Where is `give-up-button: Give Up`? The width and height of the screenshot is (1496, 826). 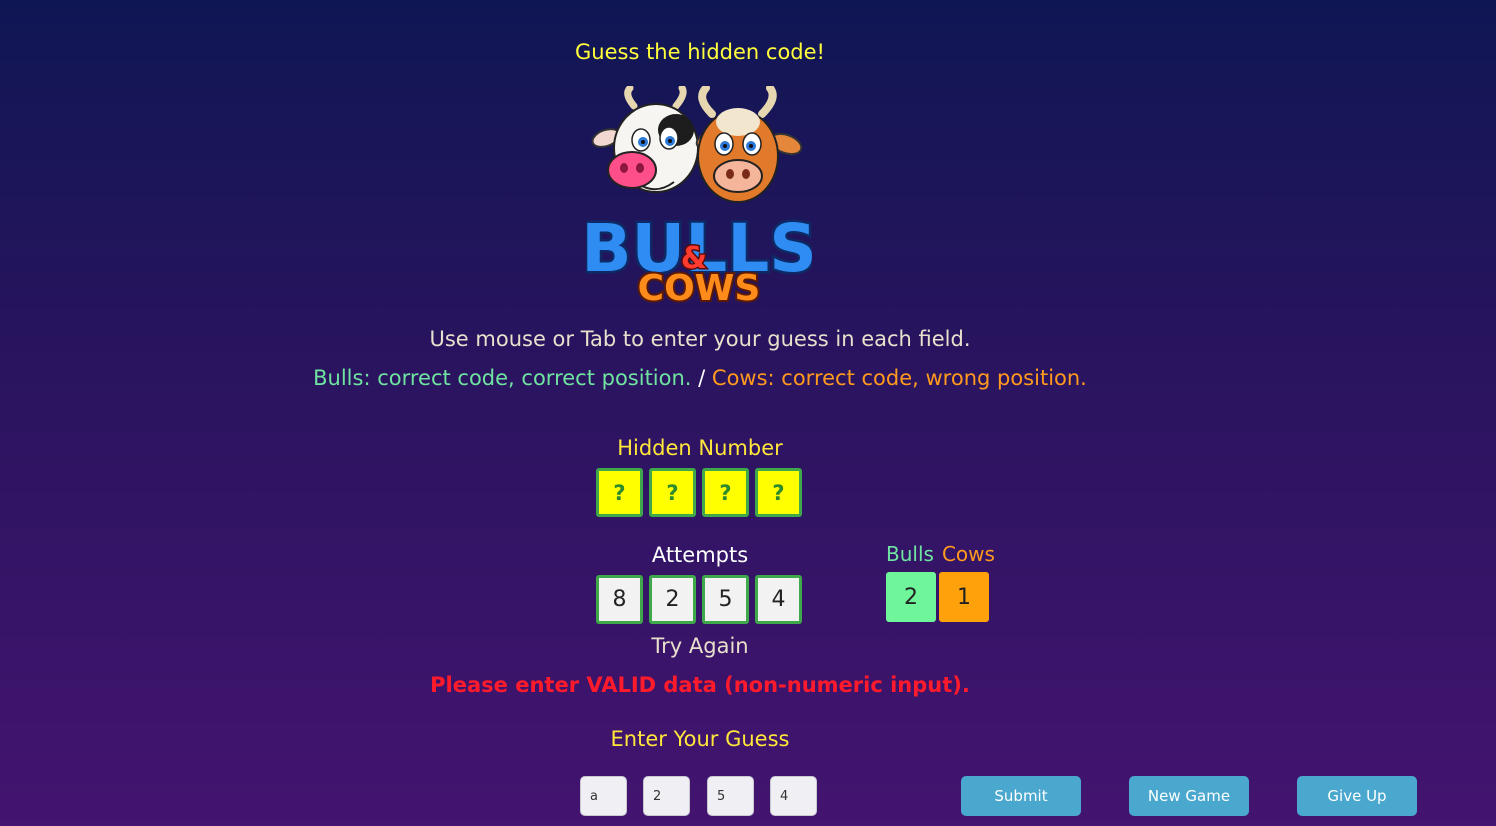 give-up-button: Give Up is located at coordinates (1357, 796).